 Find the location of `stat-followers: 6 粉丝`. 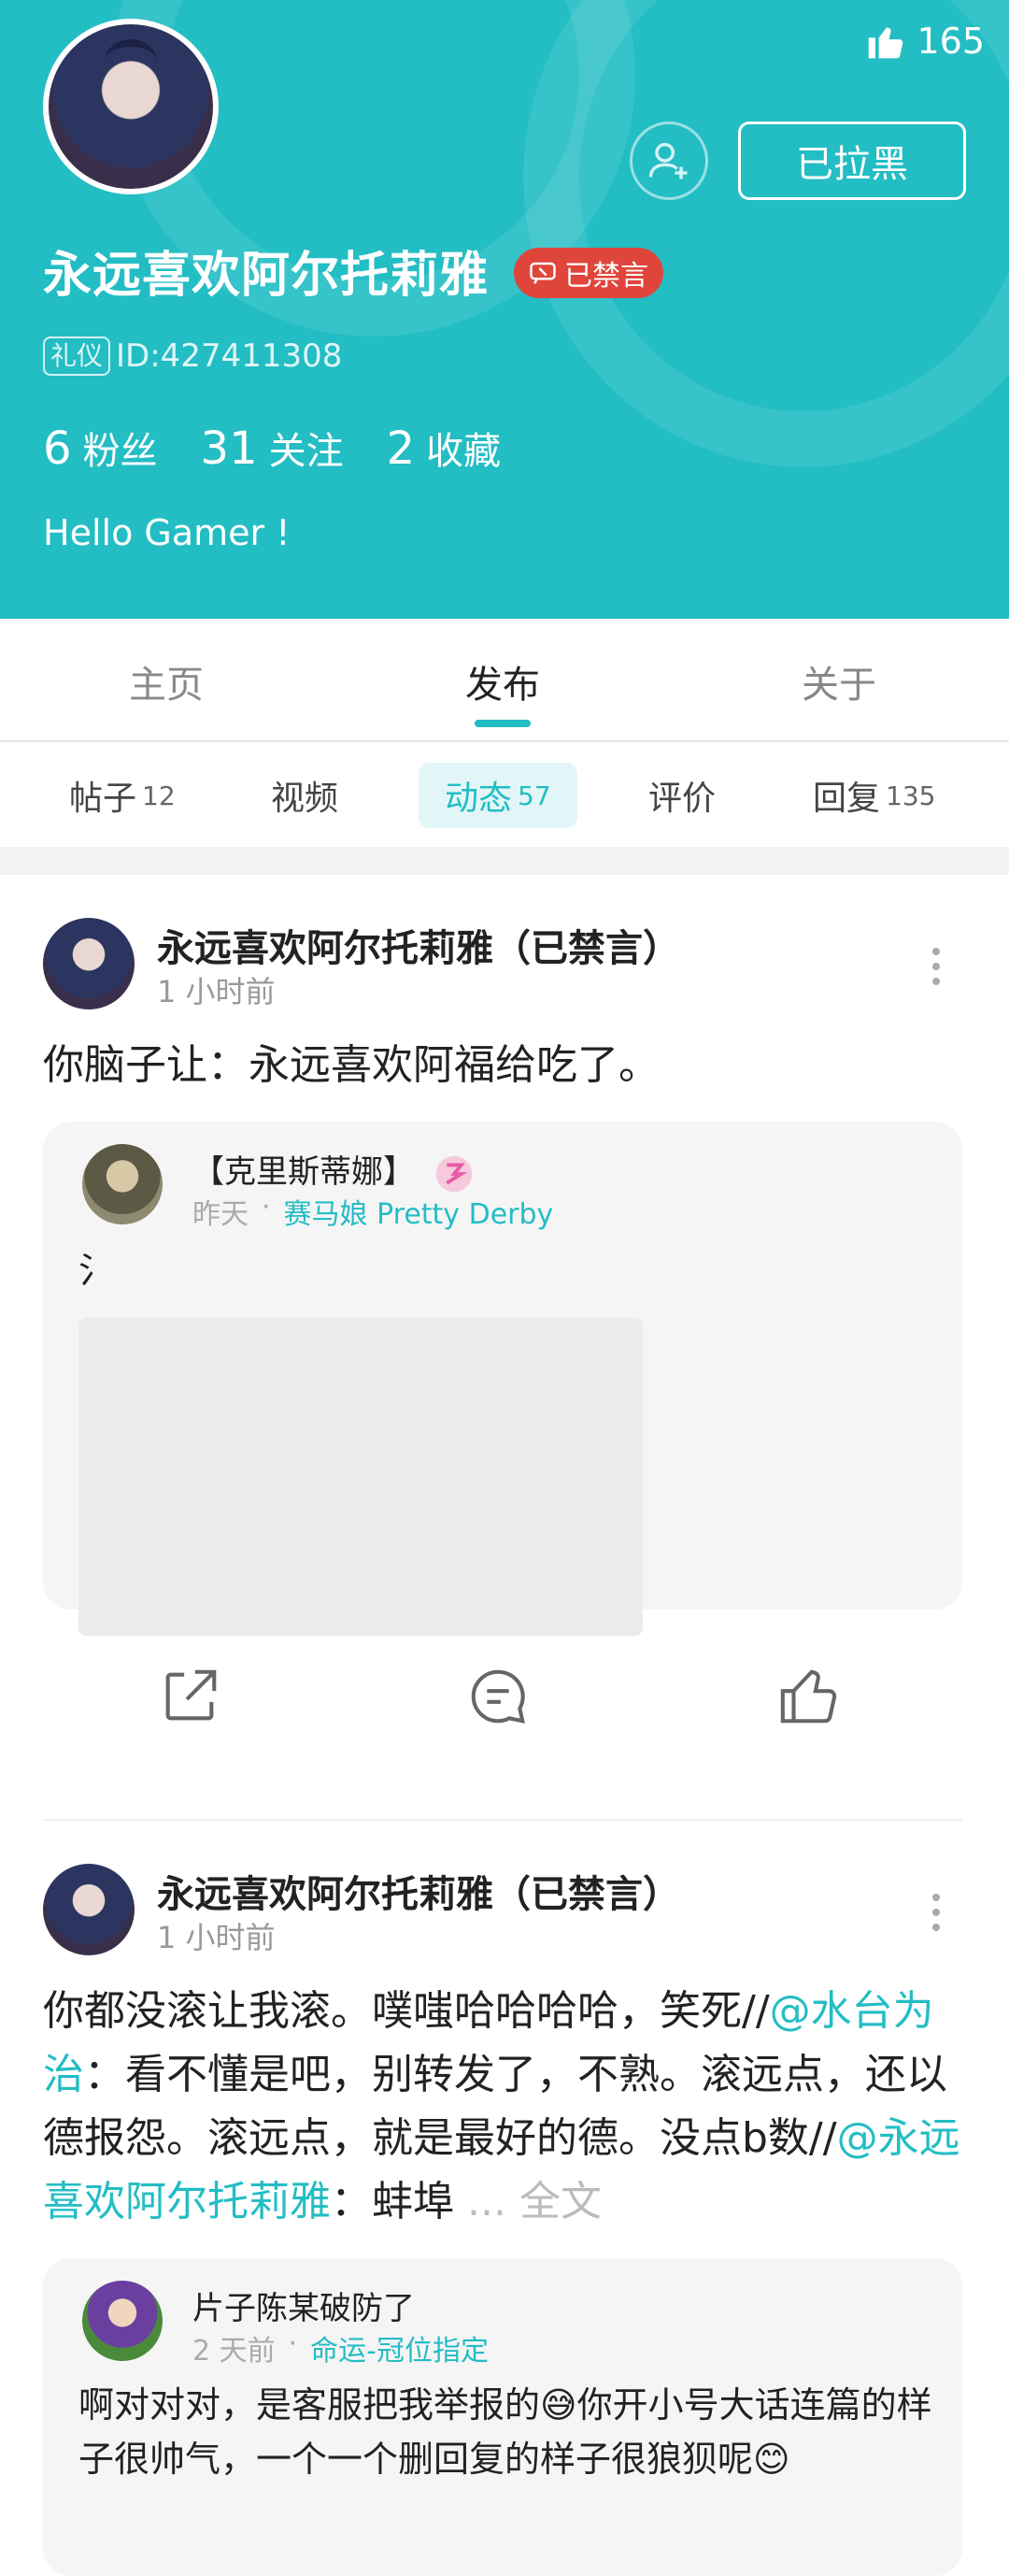

stat-followers: 6 粉丝 is located at coordinates (100, 448).